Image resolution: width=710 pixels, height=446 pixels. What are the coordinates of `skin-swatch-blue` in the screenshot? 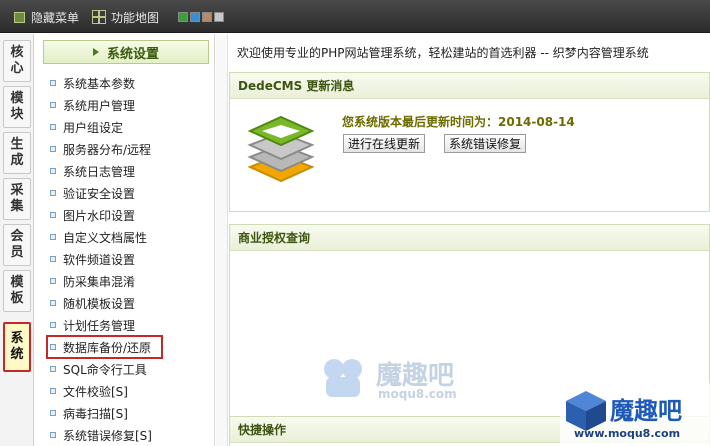 It's located at (195, 17).